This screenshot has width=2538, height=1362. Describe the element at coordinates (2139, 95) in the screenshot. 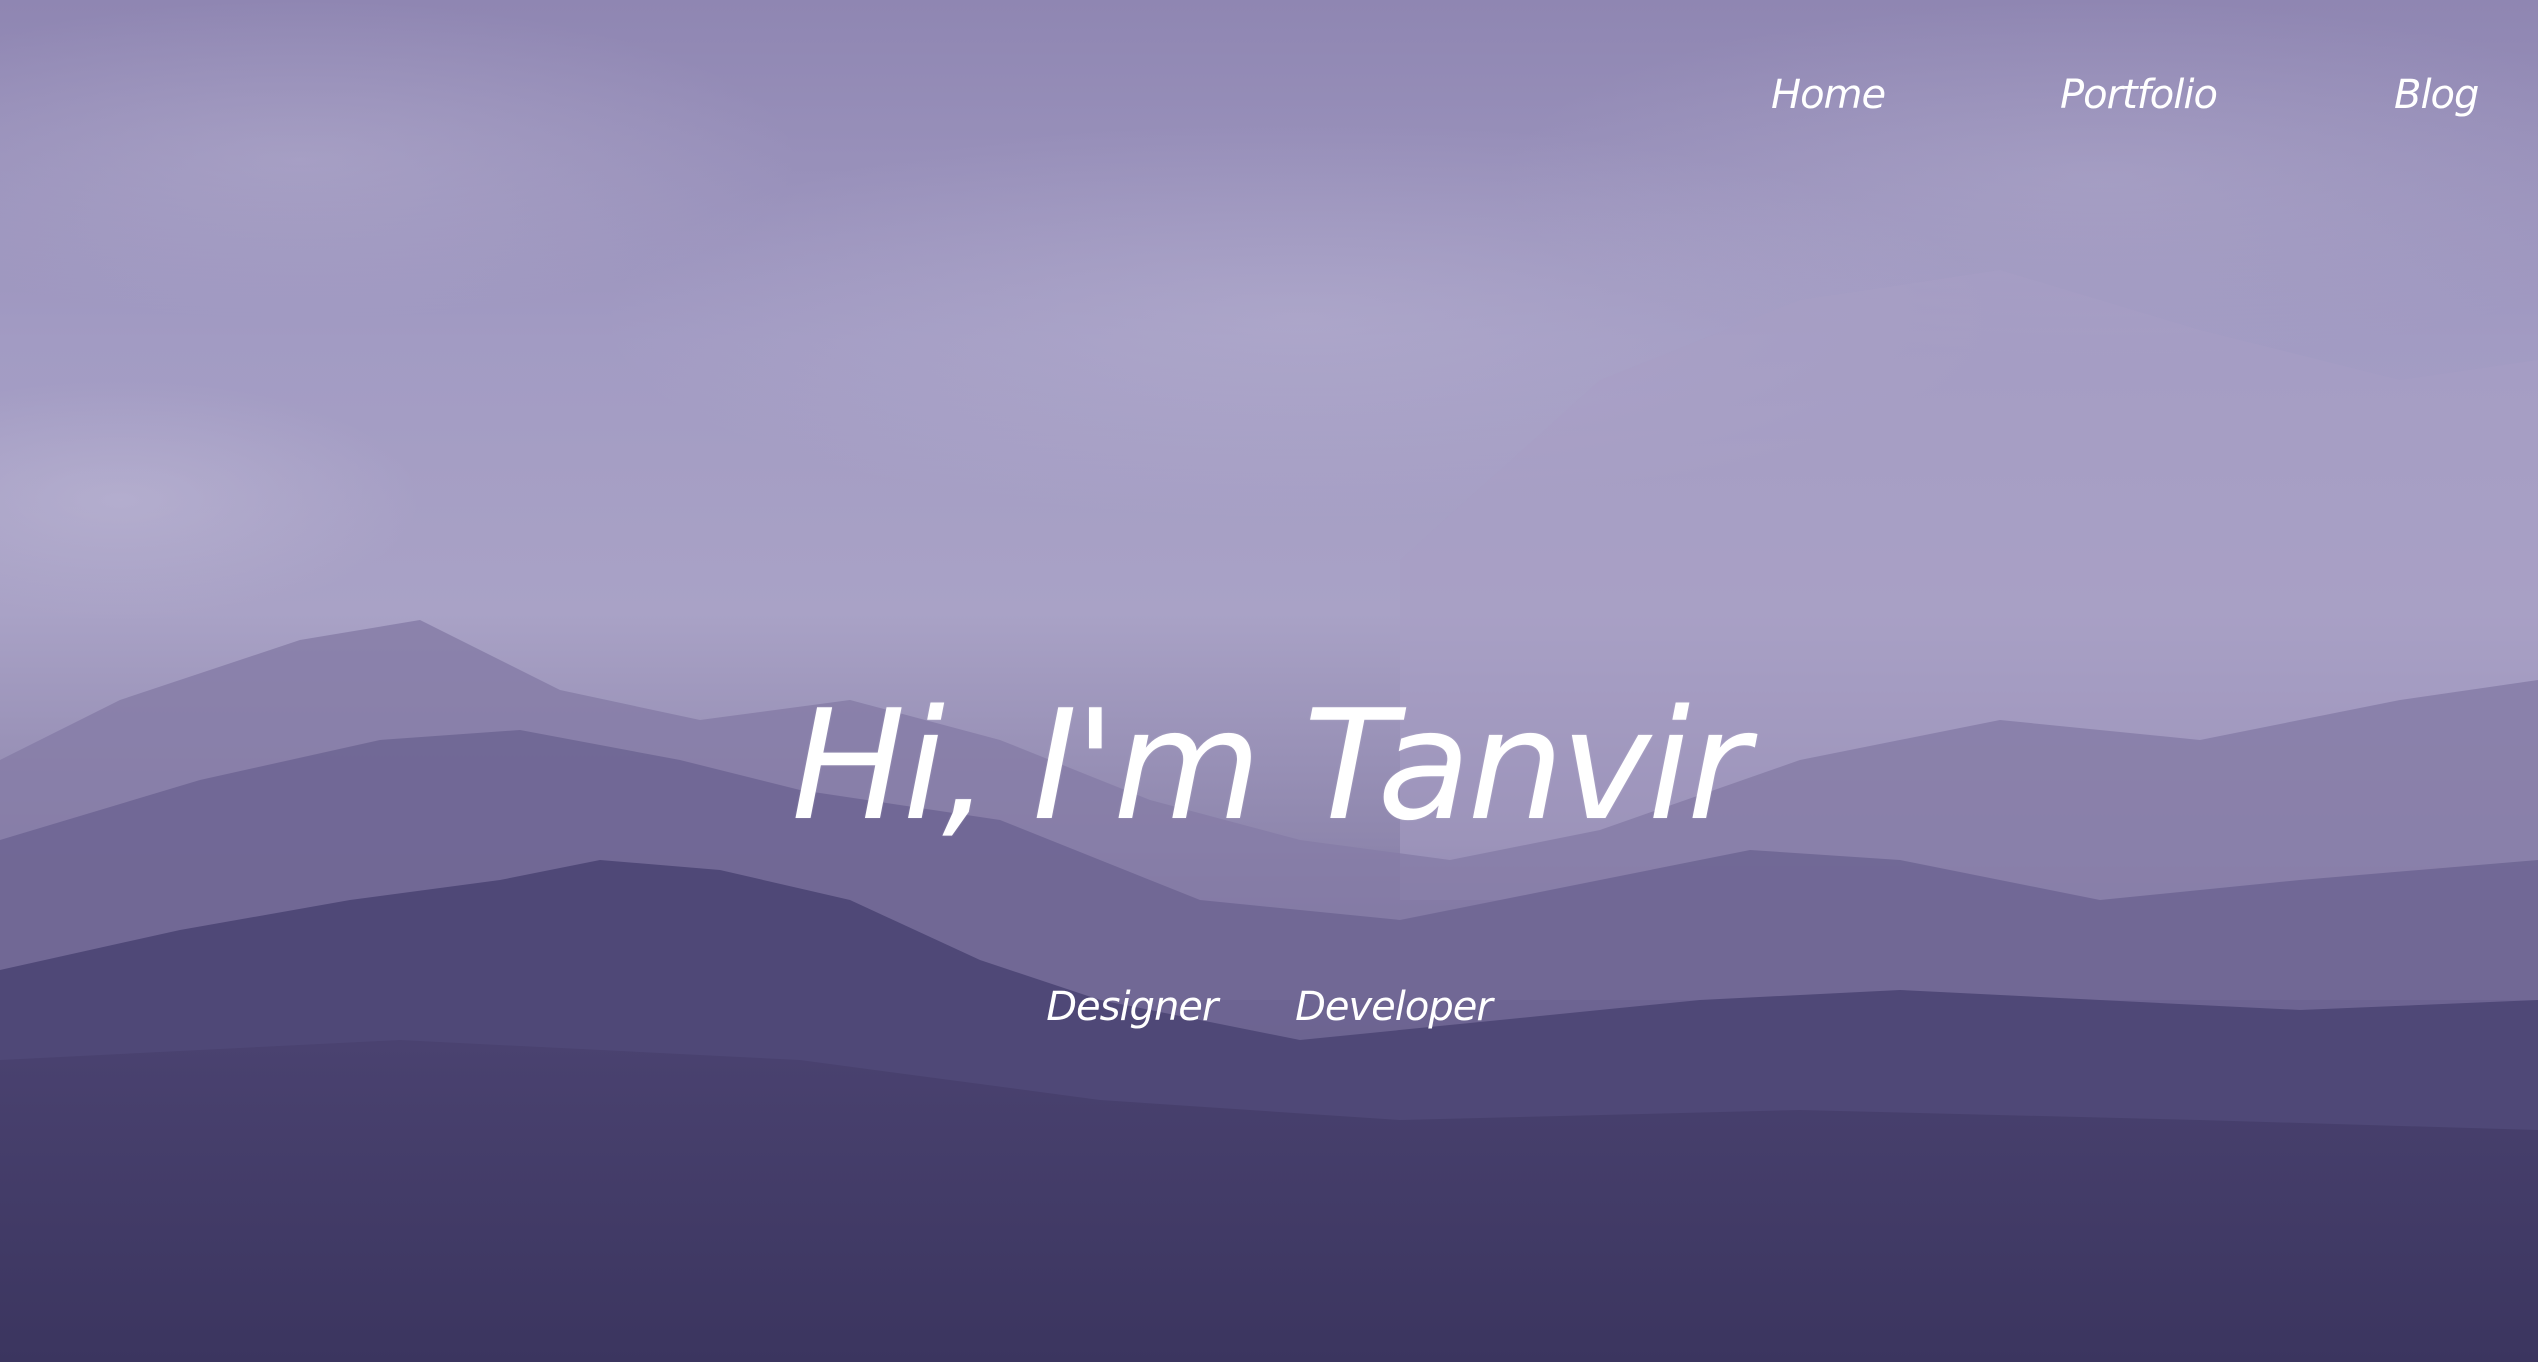

I see `nav-link-portfolio: Portfolio` at that location.